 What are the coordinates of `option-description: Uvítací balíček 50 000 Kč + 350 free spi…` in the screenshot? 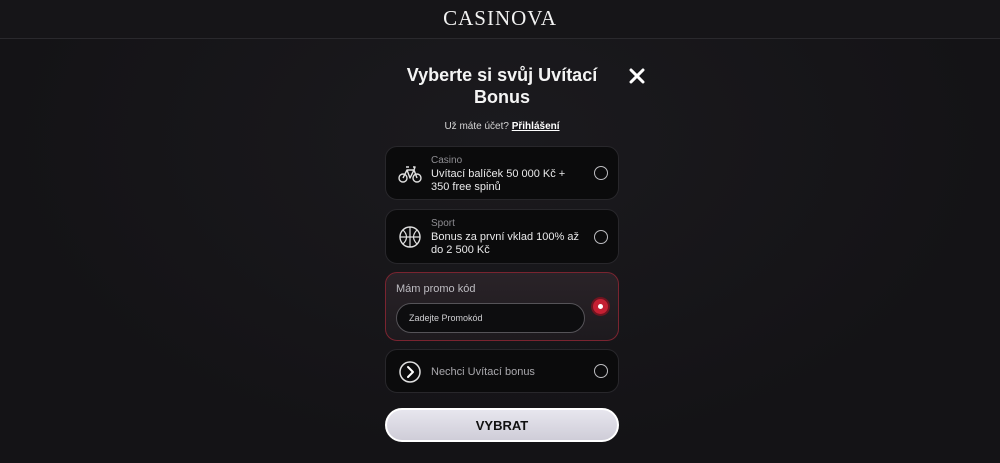 It's located at (498, 180).